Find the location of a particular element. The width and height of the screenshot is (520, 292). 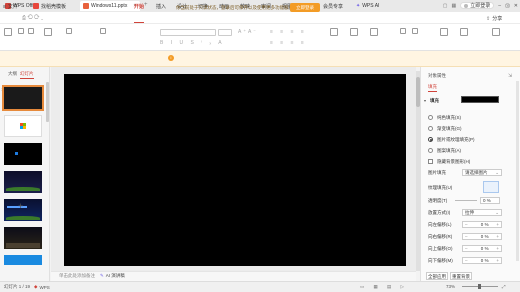

hide-bg-checkbox is located at coordinates (430, 161).